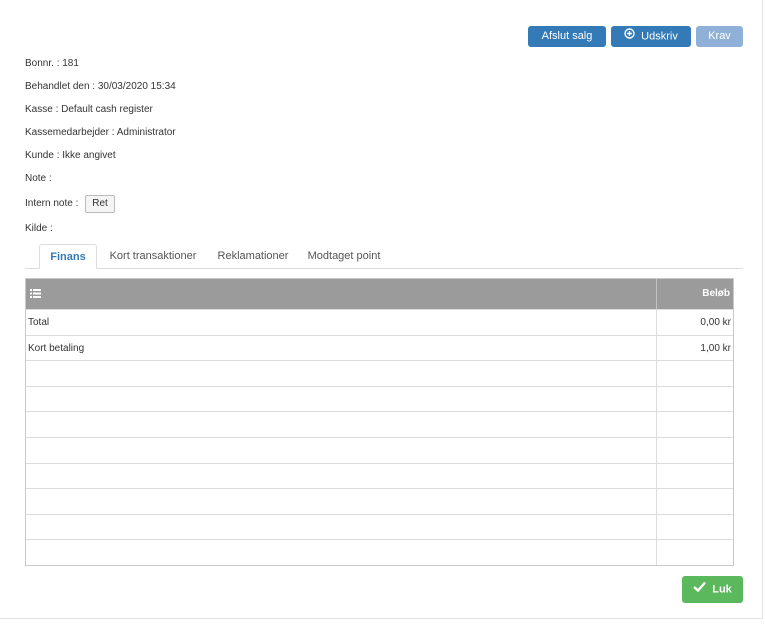 Image resolution: width=765 pixels, height=624 pixels. What do you see at coordinates (38, 178) in the screenshot?
I see `note: Note :` at bounding box center [38, 178].